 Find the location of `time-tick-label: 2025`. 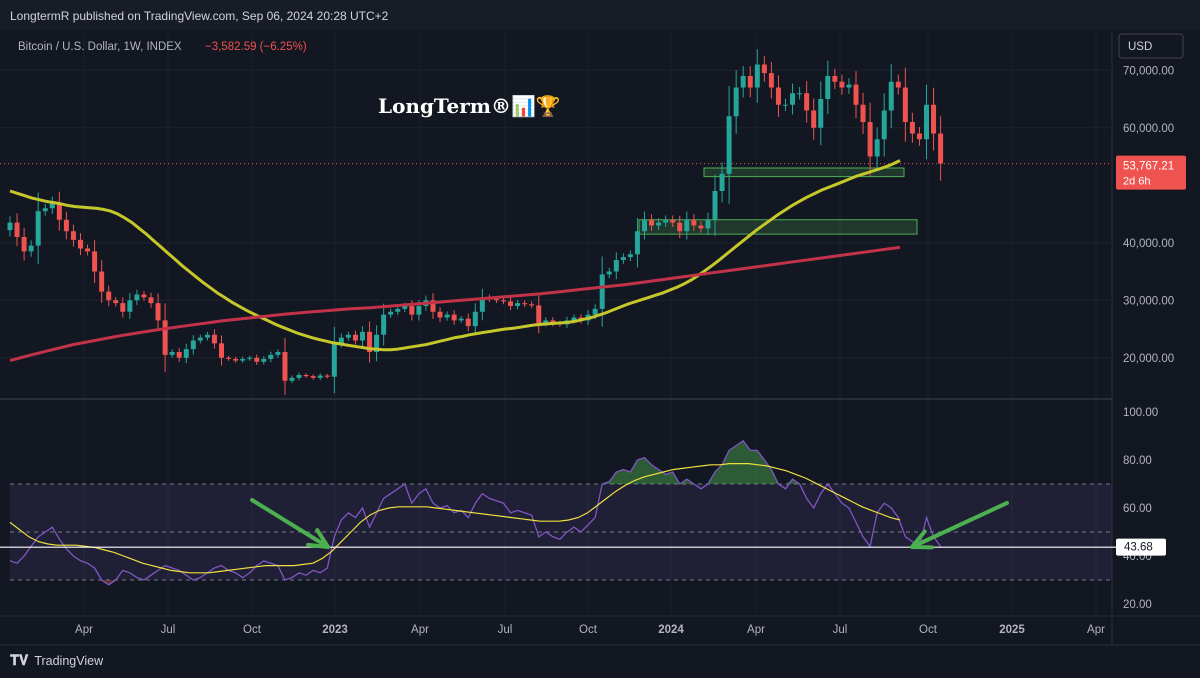

time-tick-label: 2025 is located at coordinates (1012, 630).